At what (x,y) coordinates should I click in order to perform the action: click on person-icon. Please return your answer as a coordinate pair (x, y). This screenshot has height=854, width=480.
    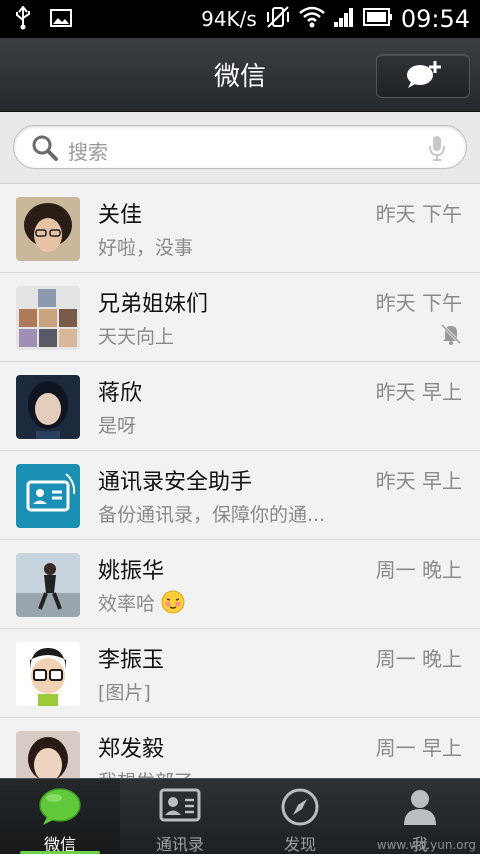
    Looking at the image, I should click on (420, 809).